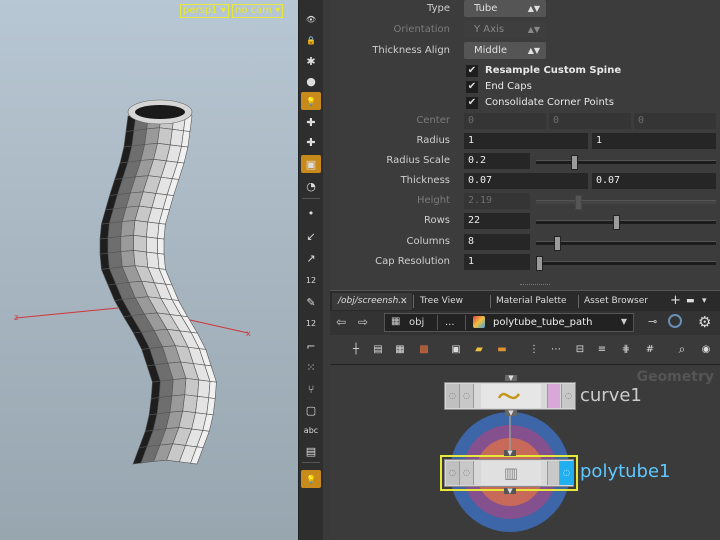  I want to click on network-box-icon: ▬, so click(502, 349).